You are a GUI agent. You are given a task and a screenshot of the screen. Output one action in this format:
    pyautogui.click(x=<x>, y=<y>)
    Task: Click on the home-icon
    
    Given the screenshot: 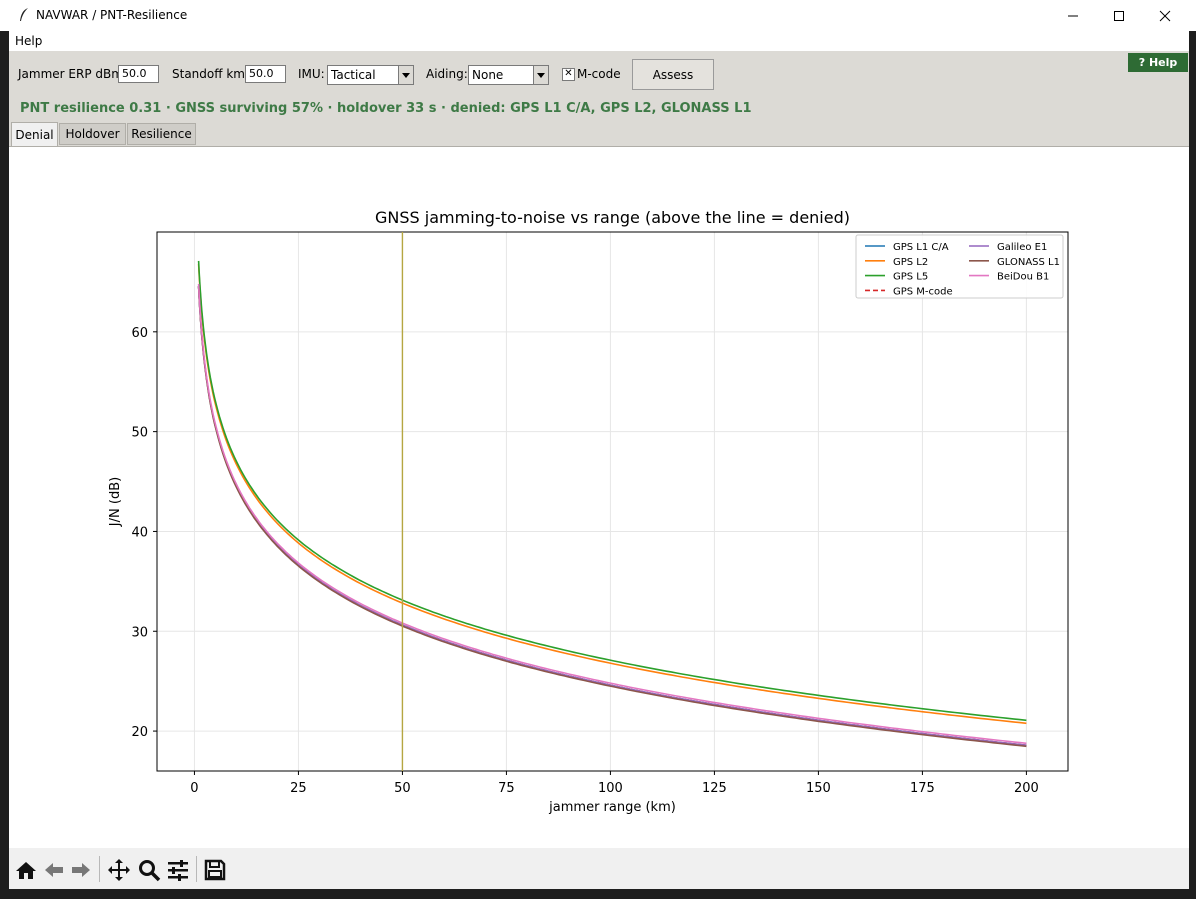 What is the action you would take?
    pyautogui.click(x=26, y=870)
    